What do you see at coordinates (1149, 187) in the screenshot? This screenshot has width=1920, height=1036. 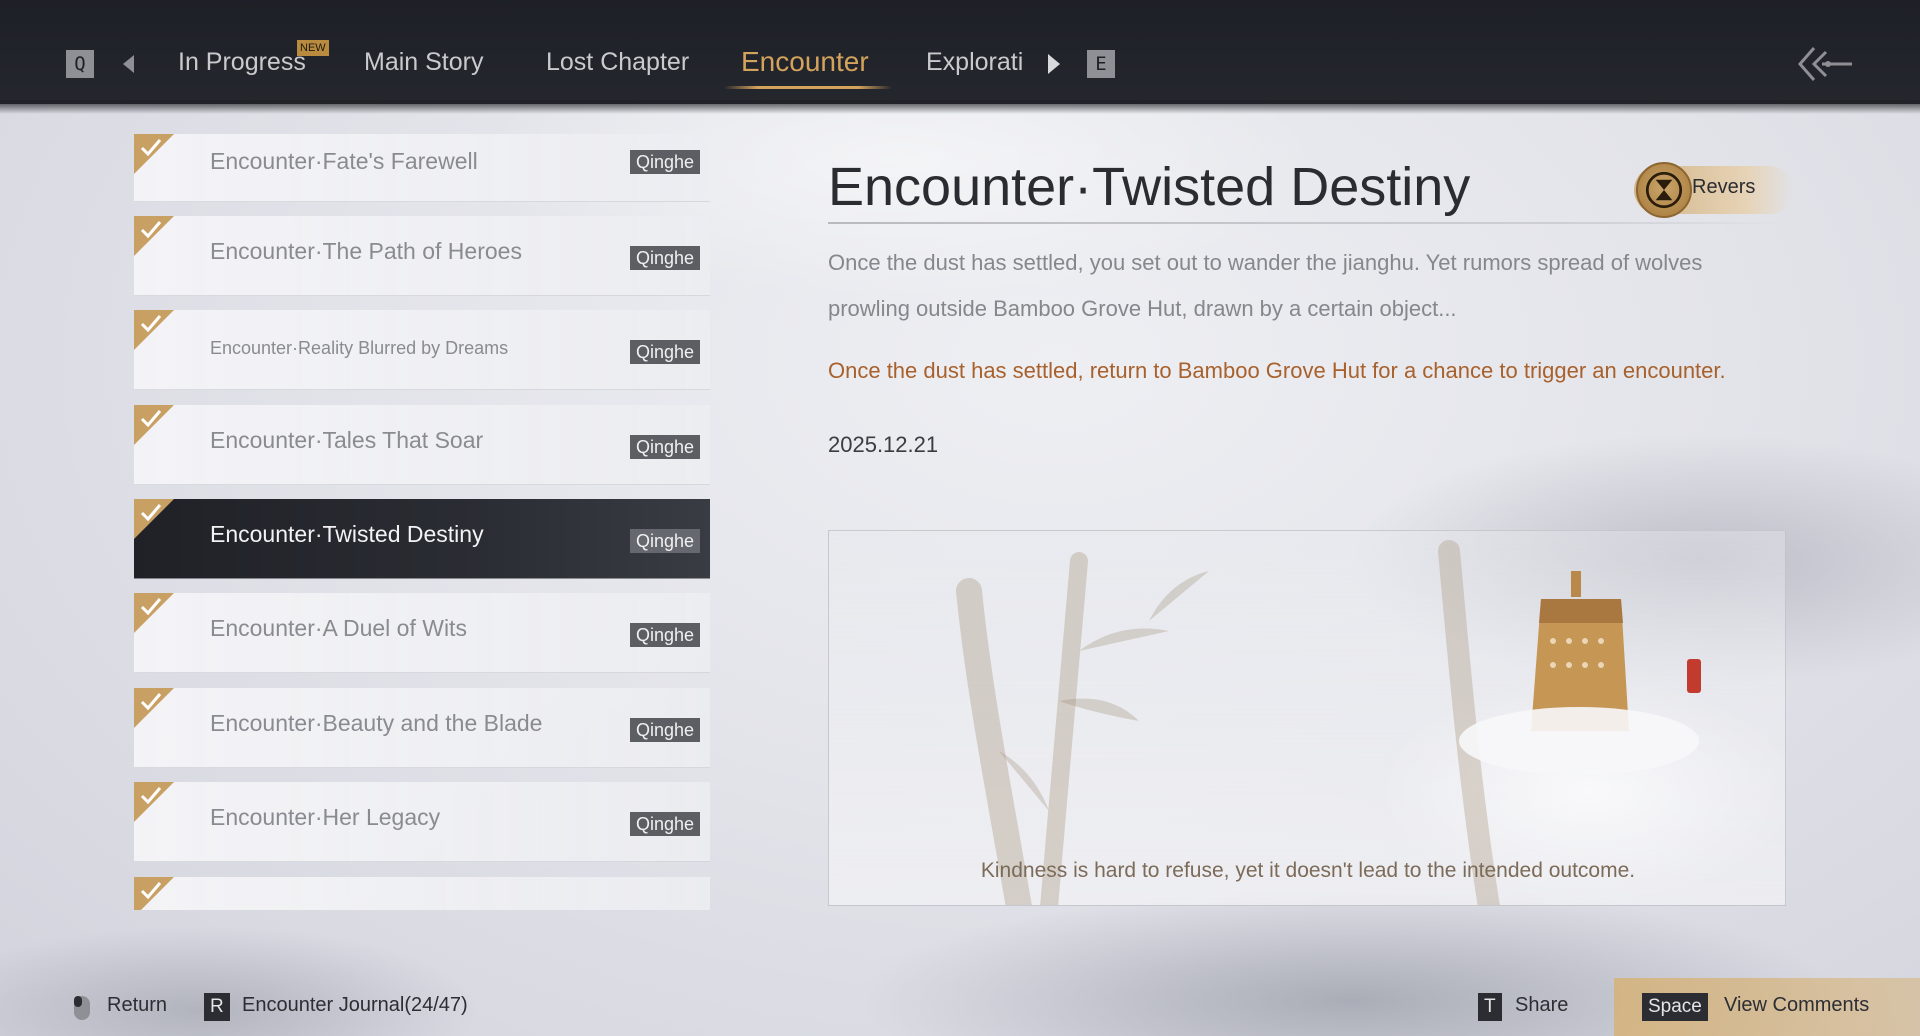 I see `encounter-title: Encounter·Twisted Destiny` at bounding box center [1149, 187].